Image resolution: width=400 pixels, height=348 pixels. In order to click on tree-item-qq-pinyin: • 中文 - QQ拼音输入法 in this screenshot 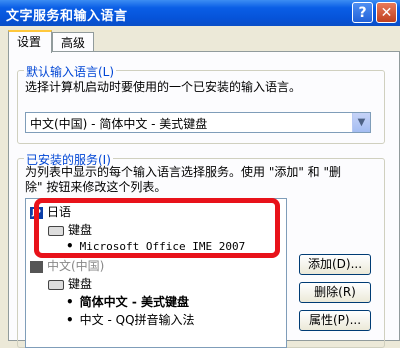, I will do `click(130, 319)`.